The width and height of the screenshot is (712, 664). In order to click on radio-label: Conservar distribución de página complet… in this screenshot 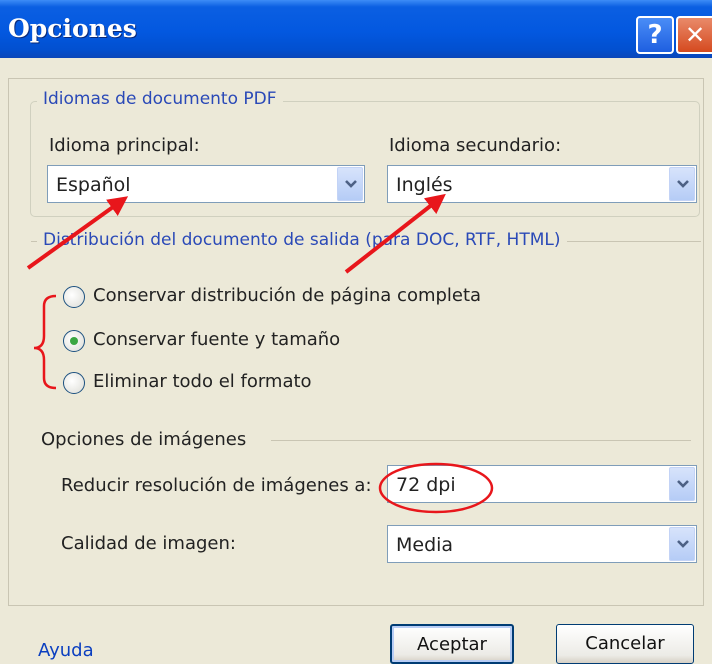, I will do `click(287, 295)`.